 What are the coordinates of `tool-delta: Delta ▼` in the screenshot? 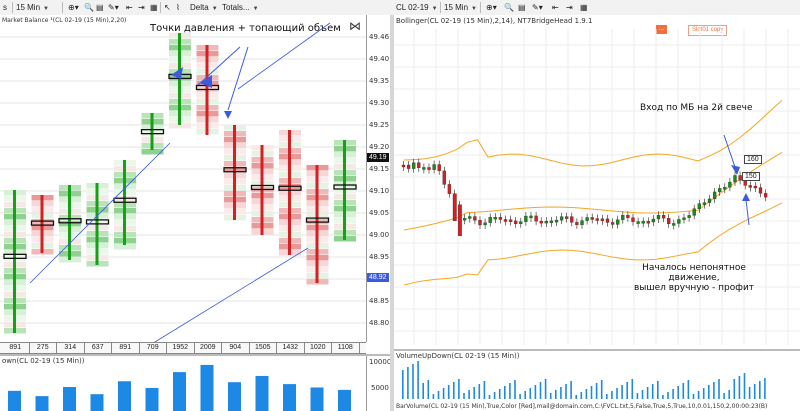 It's located at (204, 7).